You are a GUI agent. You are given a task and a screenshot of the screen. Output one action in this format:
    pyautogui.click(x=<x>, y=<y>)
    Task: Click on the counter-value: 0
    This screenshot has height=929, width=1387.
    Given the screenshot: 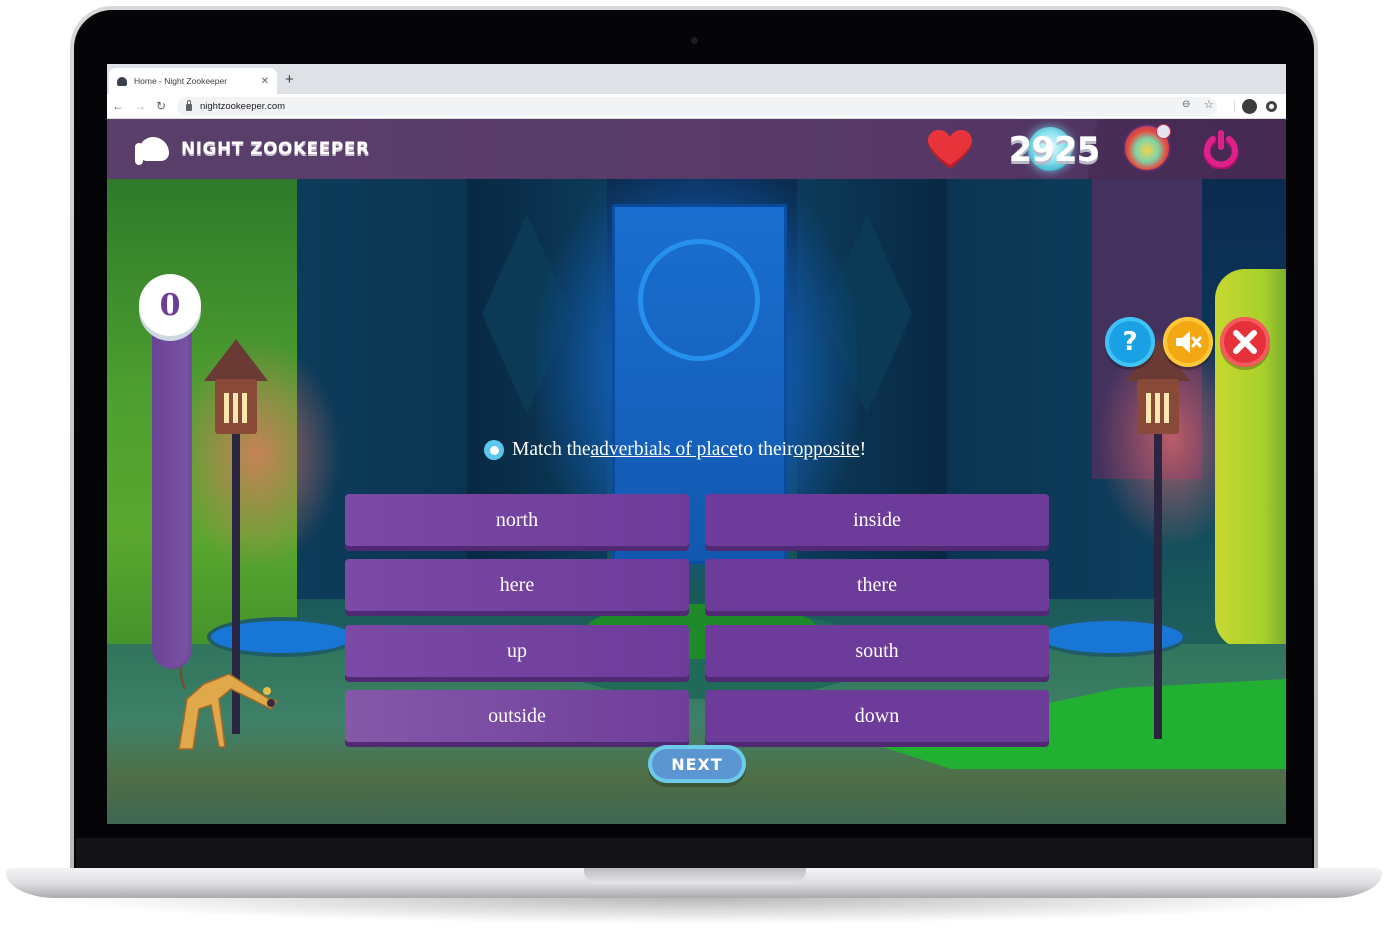 What is the action you would take?
    pyautogui.click(x=170, y=305)
    